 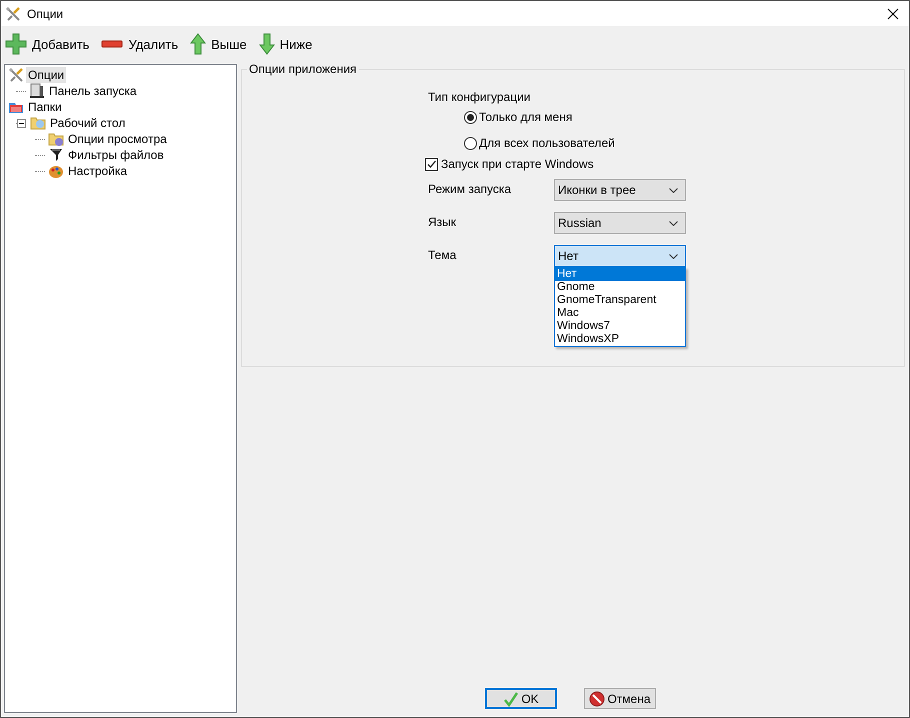 I want to click on funnel-icon, so click(x=56, y=155).